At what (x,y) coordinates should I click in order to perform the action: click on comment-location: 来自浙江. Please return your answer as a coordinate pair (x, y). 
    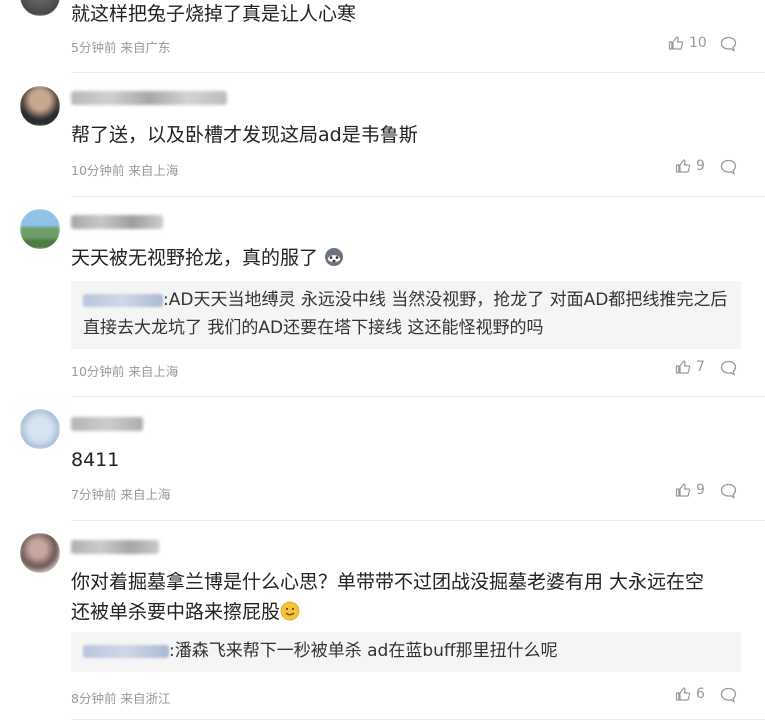
    Looking at the image, I should click on (145, 698).